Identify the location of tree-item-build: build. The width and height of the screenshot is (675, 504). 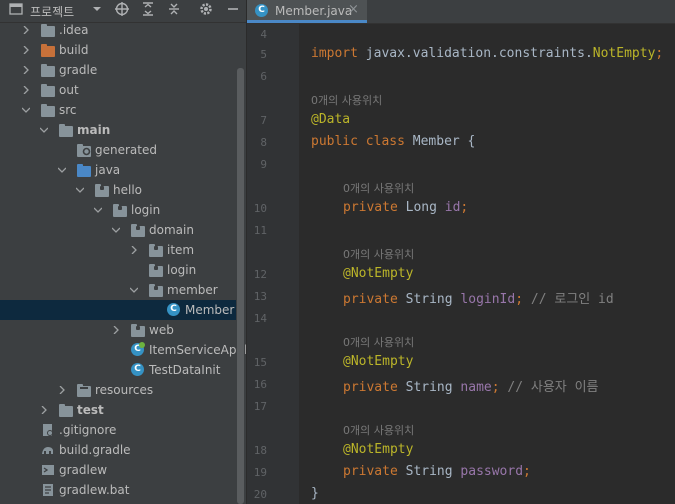
(118, 50).